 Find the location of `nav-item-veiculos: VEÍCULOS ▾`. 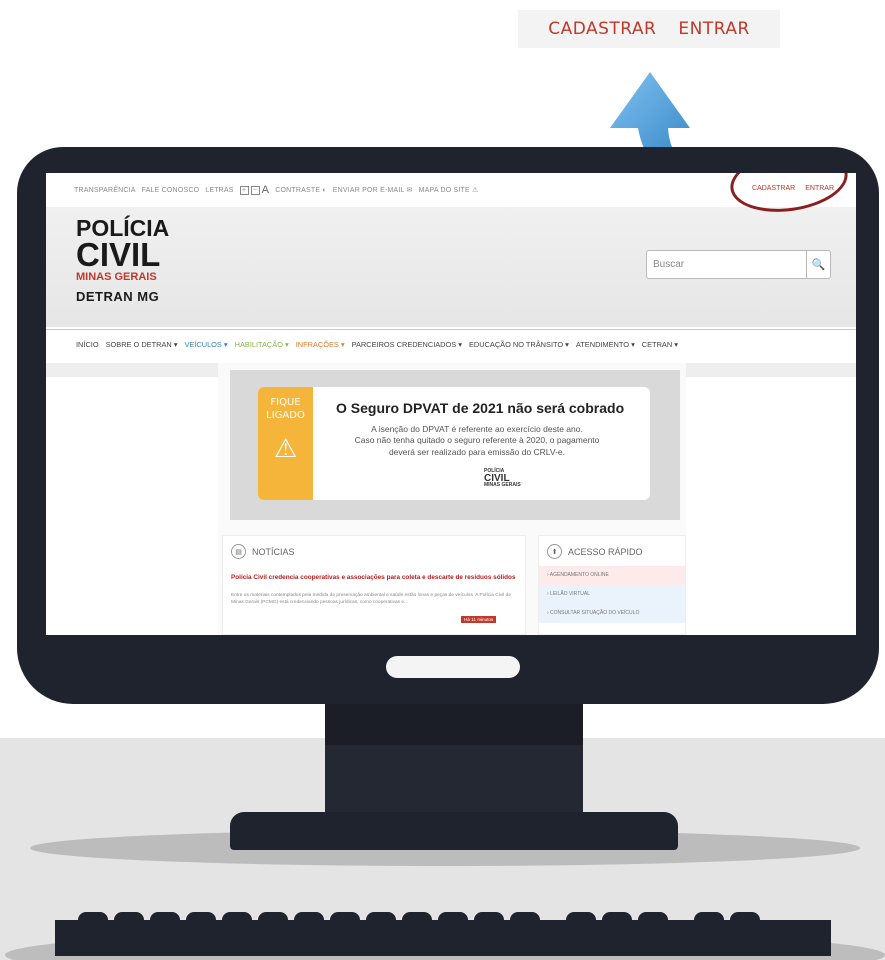

nav-item-veiculos: VEÍCULOS ▾ is located at coordinates (205, 344).